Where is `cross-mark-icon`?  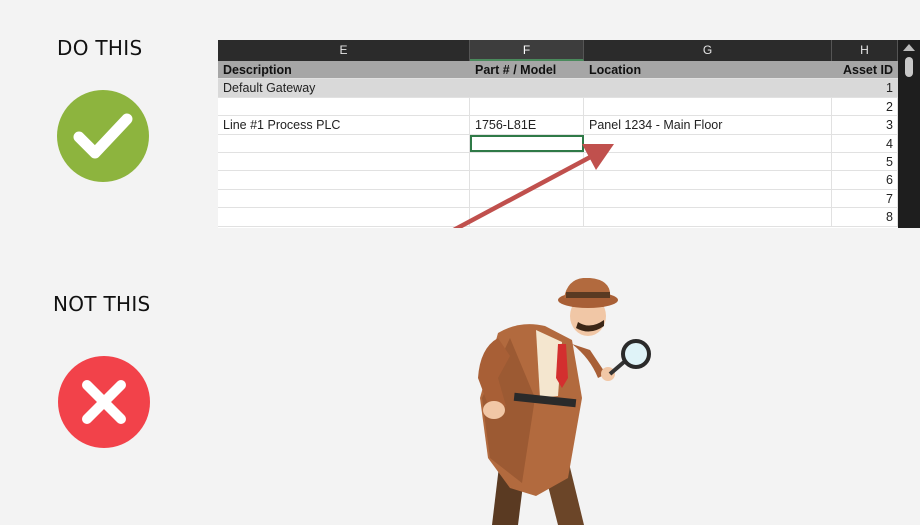 cross-mark-icon is located at coordinates (104, 402).